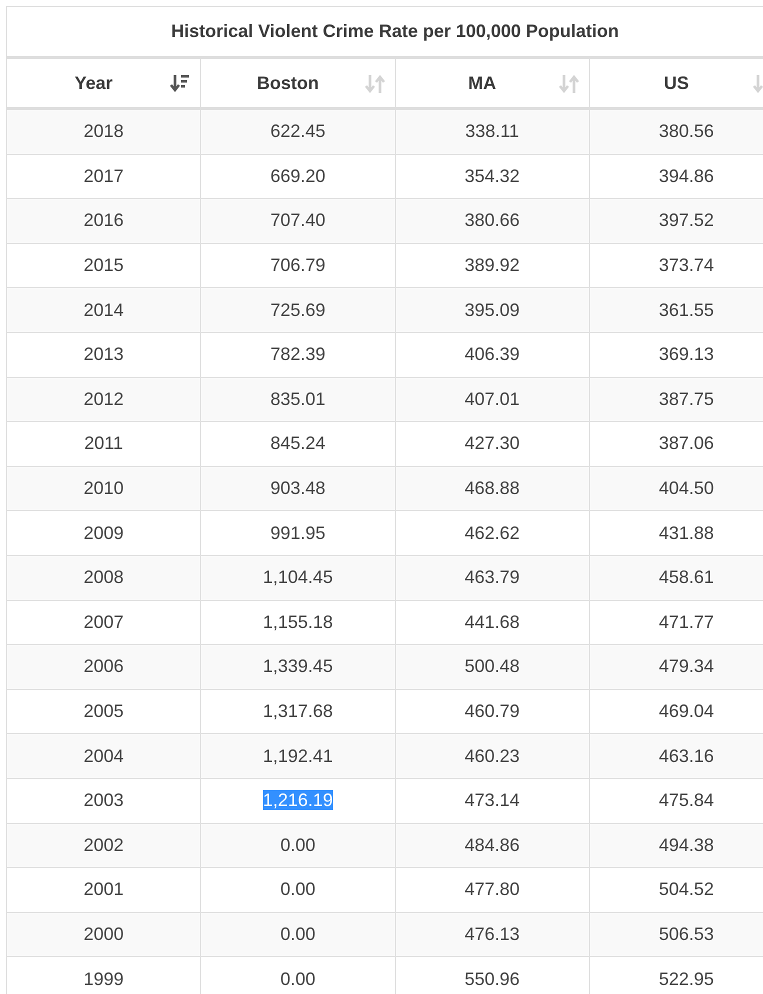 The width and height of the screenshot is (763, 994). I want to click on table-cell: 338.11, so click(492, 131).